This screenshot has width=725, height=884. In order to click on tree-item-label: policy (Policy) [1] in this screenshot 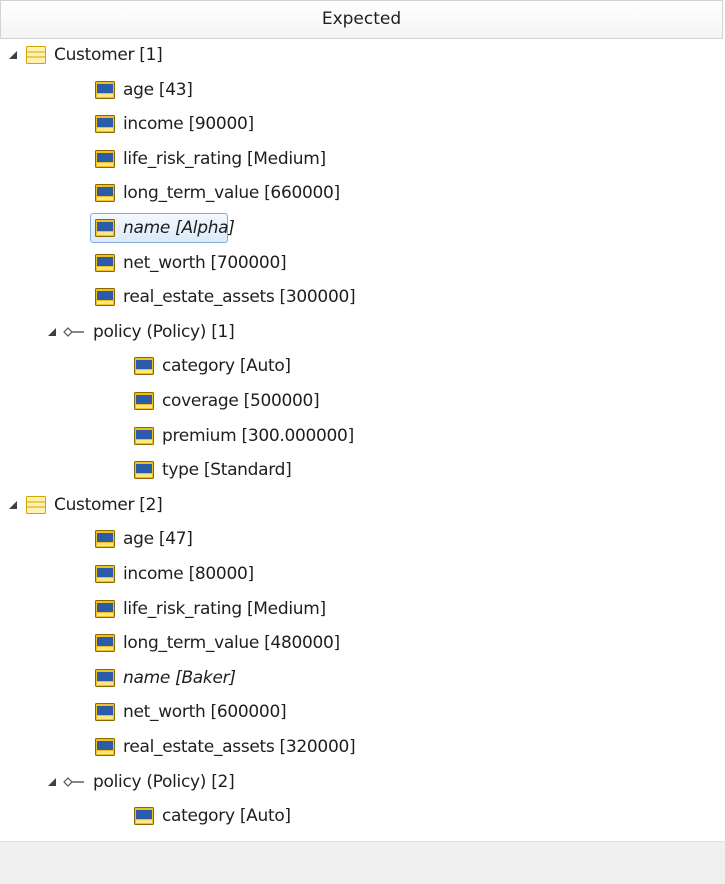, I will do `click(164, 331)`.